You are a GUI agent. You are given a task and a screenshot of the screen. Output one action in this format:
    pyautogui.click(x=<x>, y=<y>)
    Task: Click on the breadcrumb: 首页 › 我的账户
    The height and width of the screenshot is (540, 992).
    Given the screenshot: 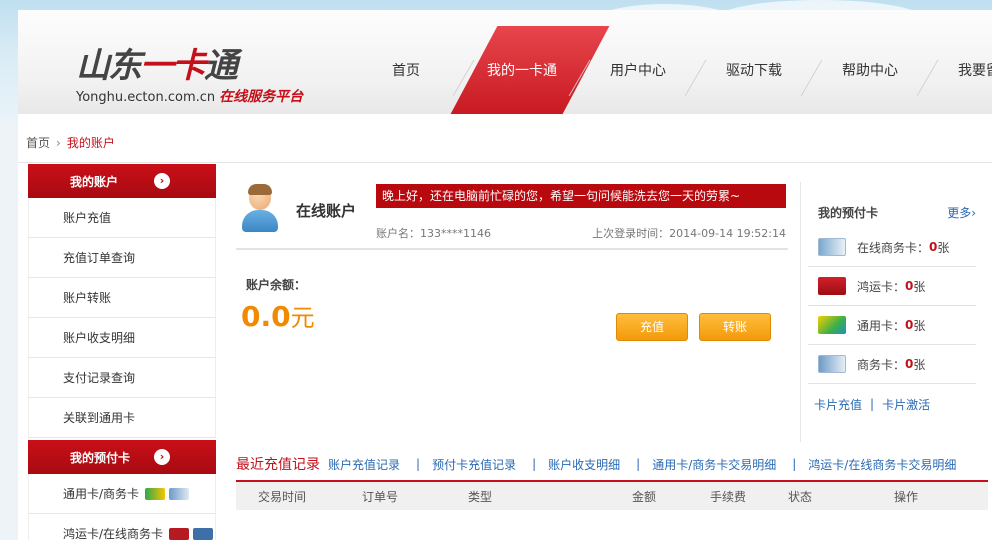 What is the action you would take?
    pyautogui.click(x=70, y=142)
    